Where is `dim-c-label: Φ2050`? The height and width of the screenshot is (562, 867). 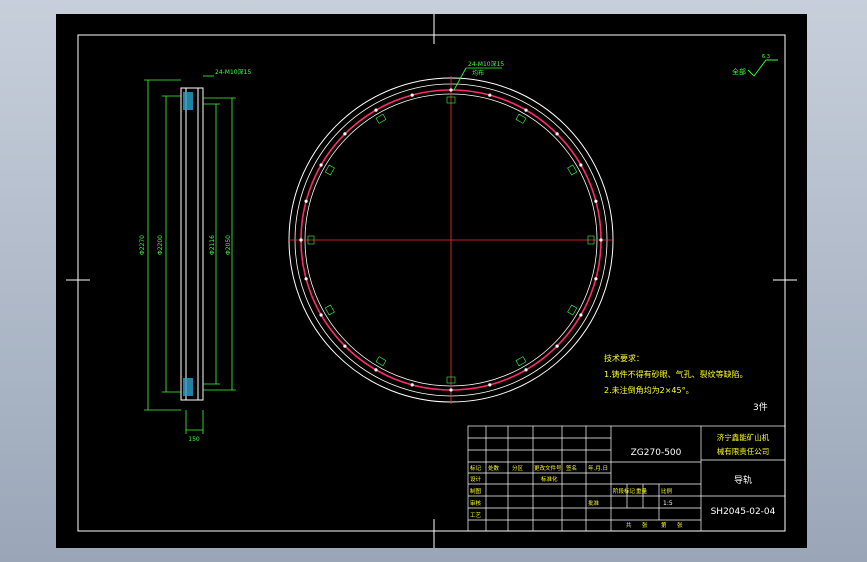
dim-c-label: Φ2050 is located at coordinates (228, 245).